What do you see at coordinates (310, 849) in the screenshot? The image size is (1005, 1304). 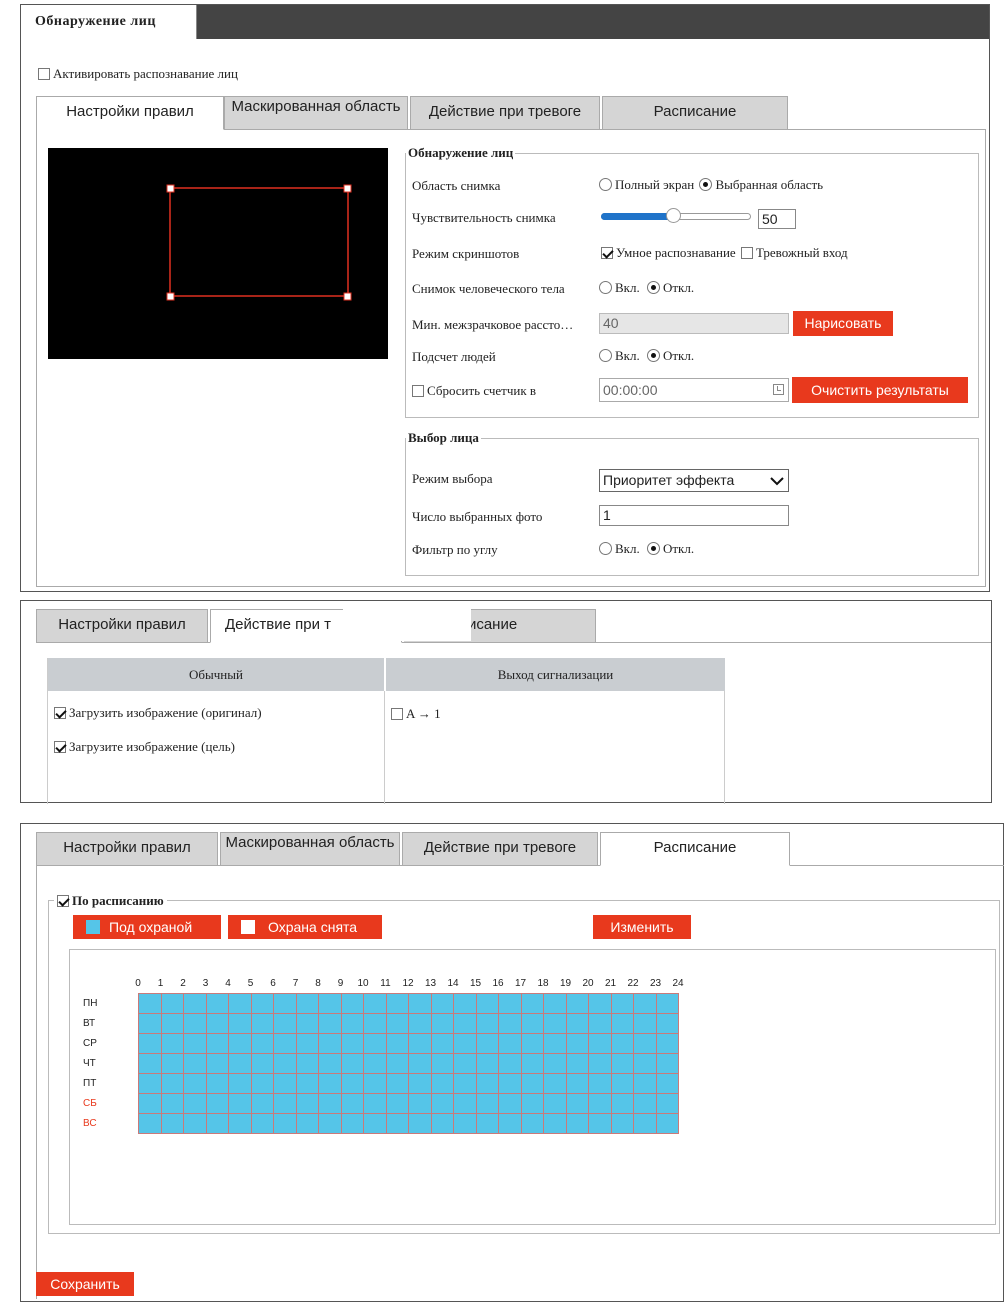 I see `tab-masked-area: Маскированная область` at bounding box center [310, 849].